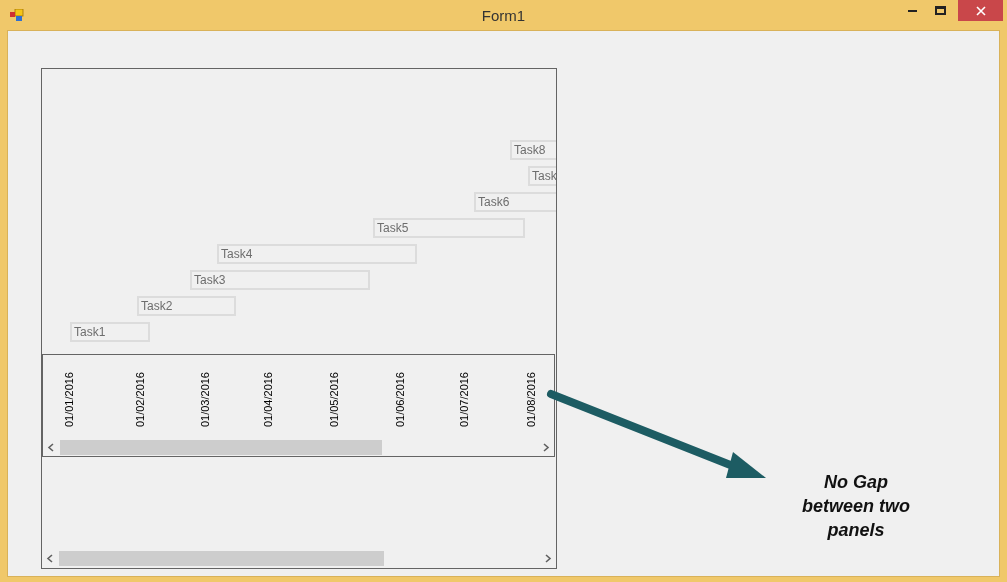 The image size is (1007, 582). What do you see at coordinates (186, 306) in the screenshot?
I see `task-bar: Task2` at bounding box center [186, 306].